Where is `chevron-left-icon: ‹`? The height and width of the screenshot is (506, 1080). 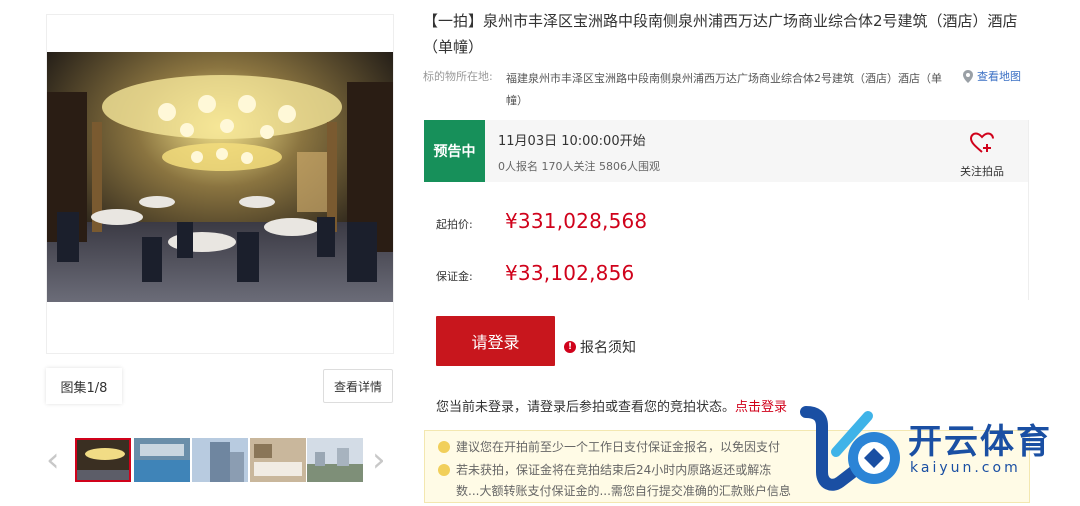 chevron-left-icon: ‹ is located at coordinates (53, 460).